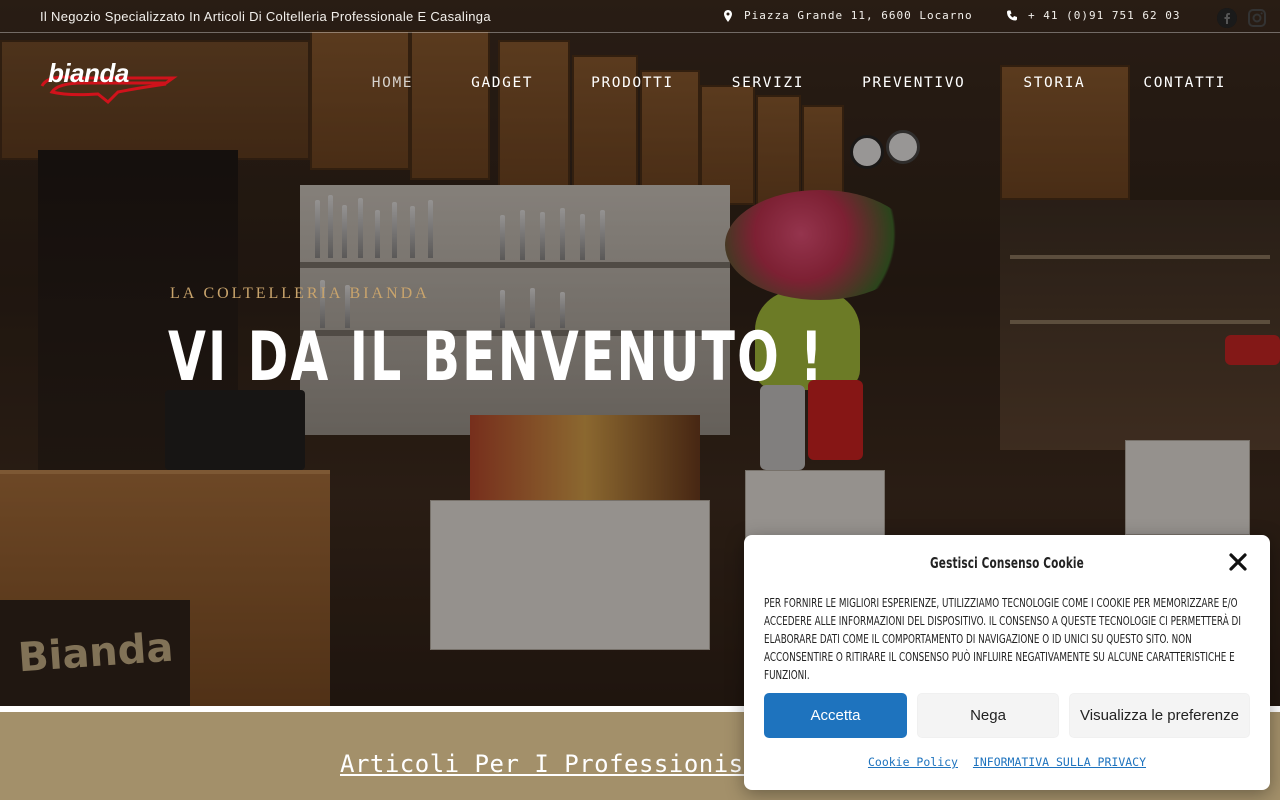 The width and height of the screenshot is (1280, 800). Describe the element at coordinates (1012, 15) in the screenshot. I see `phone-icon` at that location.